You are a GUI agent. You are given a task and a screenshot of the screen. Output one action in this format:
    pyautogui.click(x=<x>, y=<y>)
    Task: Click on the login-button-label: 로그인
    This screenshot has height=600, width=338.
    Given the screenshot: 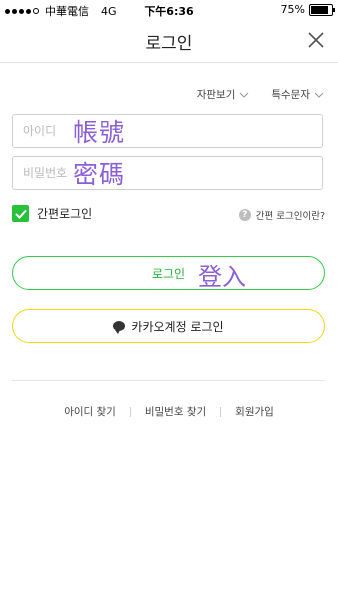 What is the action you would take?
    pyautogui.click(x=168, y=273)
    